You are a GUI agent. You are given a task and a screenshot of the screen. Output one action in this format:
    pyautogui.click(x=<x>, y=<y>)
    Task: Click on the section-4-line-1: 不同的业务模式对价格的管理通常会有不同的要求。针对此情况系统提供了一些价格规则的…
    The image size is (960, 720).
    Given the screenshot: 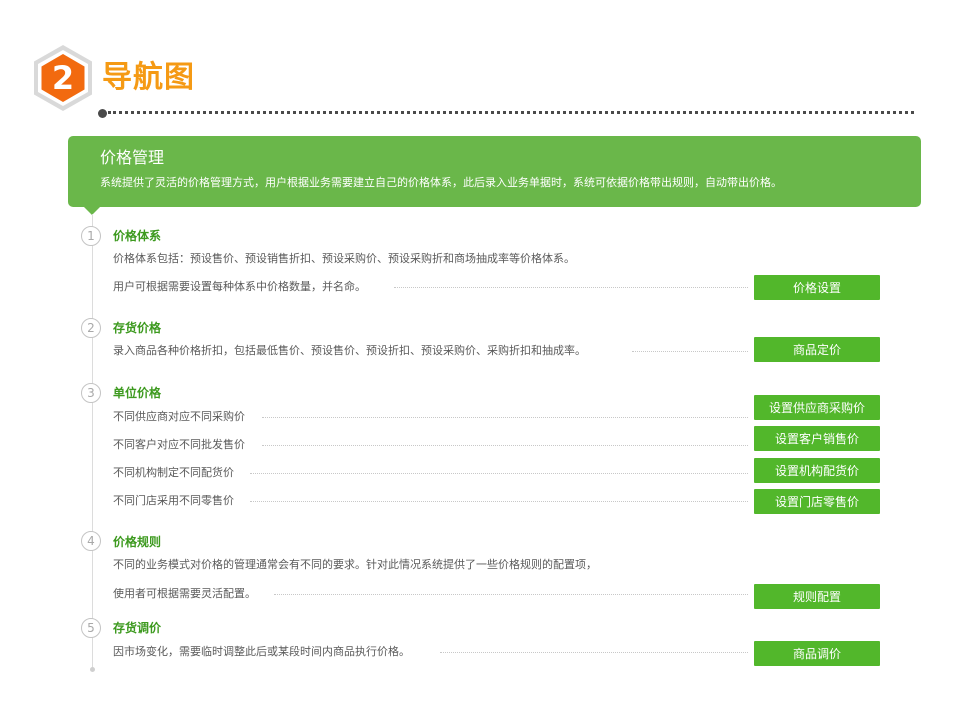 What is the action you would take?
    pyautogui.click(x=355, y=564)
    